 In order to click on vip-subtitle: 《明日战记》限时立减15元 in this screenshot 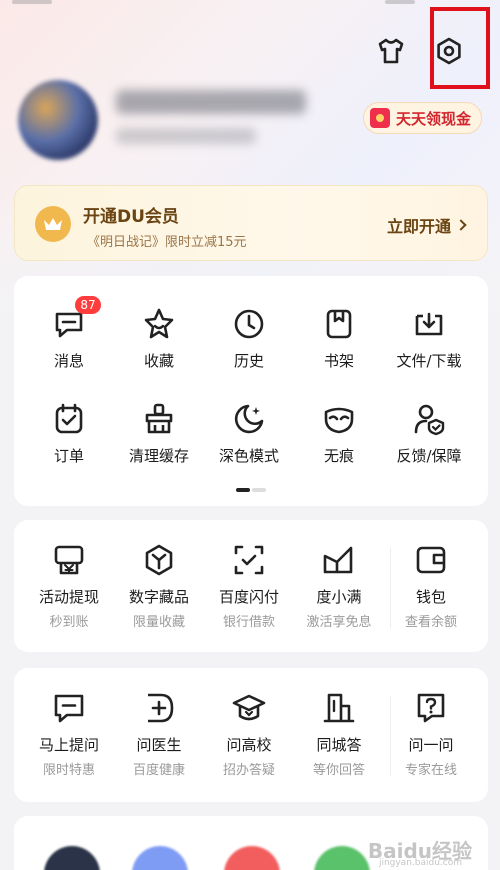, I will do `click(167, 242)`.